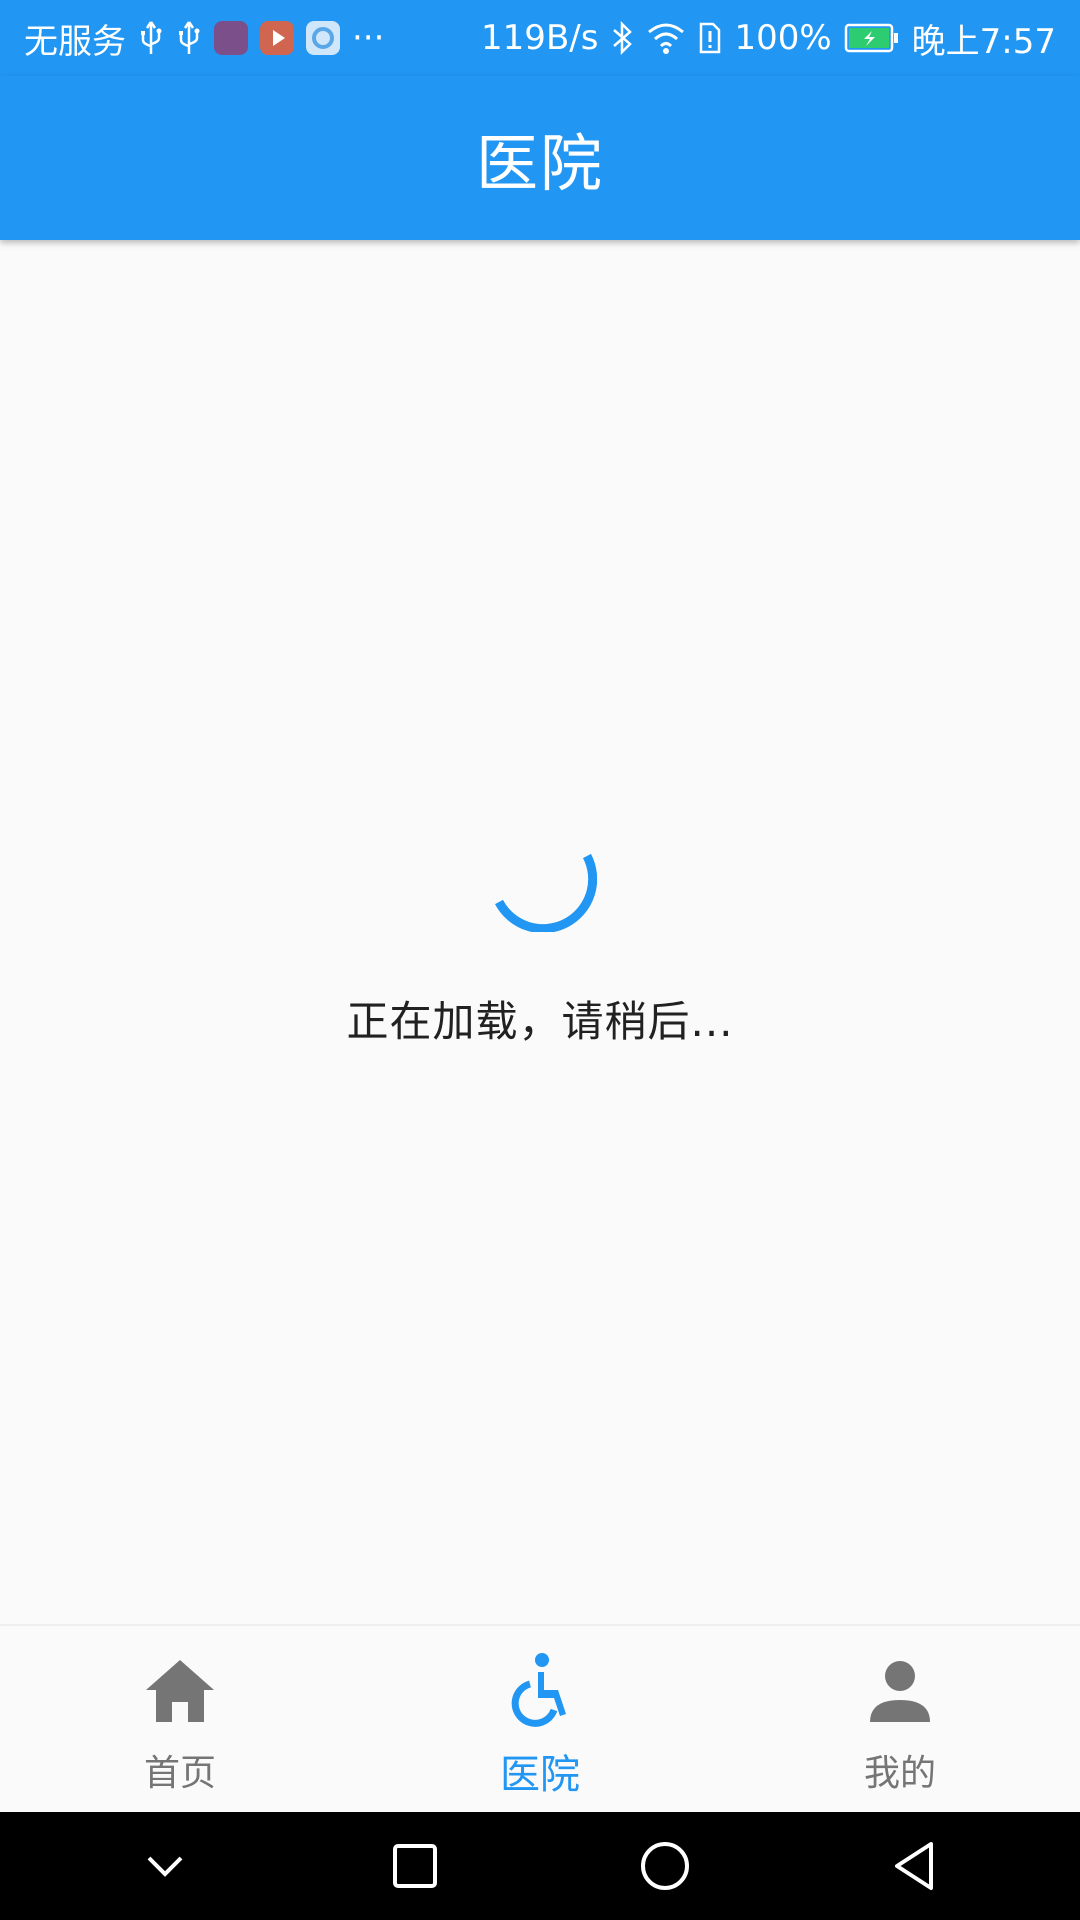 This screenshot has width=1080, height=1920. I want to click on app-bar: 医院, so click(540, 158).